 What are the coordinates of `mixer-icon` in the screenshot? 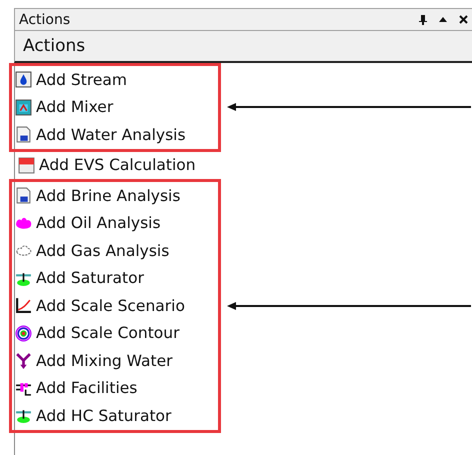 It's located at (23, 107).